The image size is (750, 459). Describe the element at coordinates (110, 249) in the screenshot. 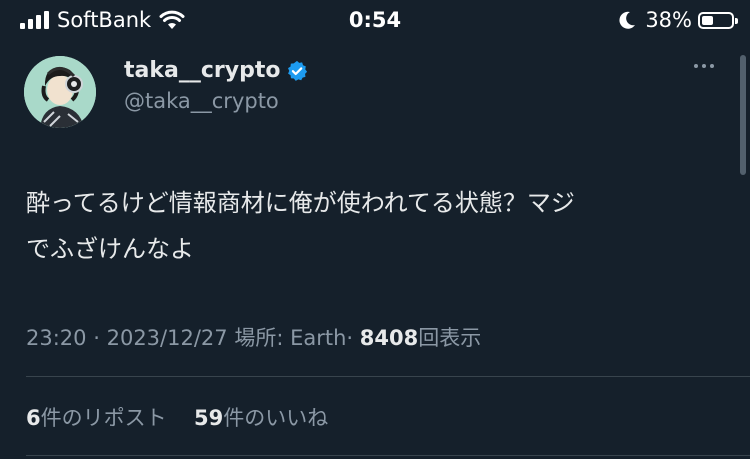

I see `tweet-text-line: でふざけんなよ` at that location.